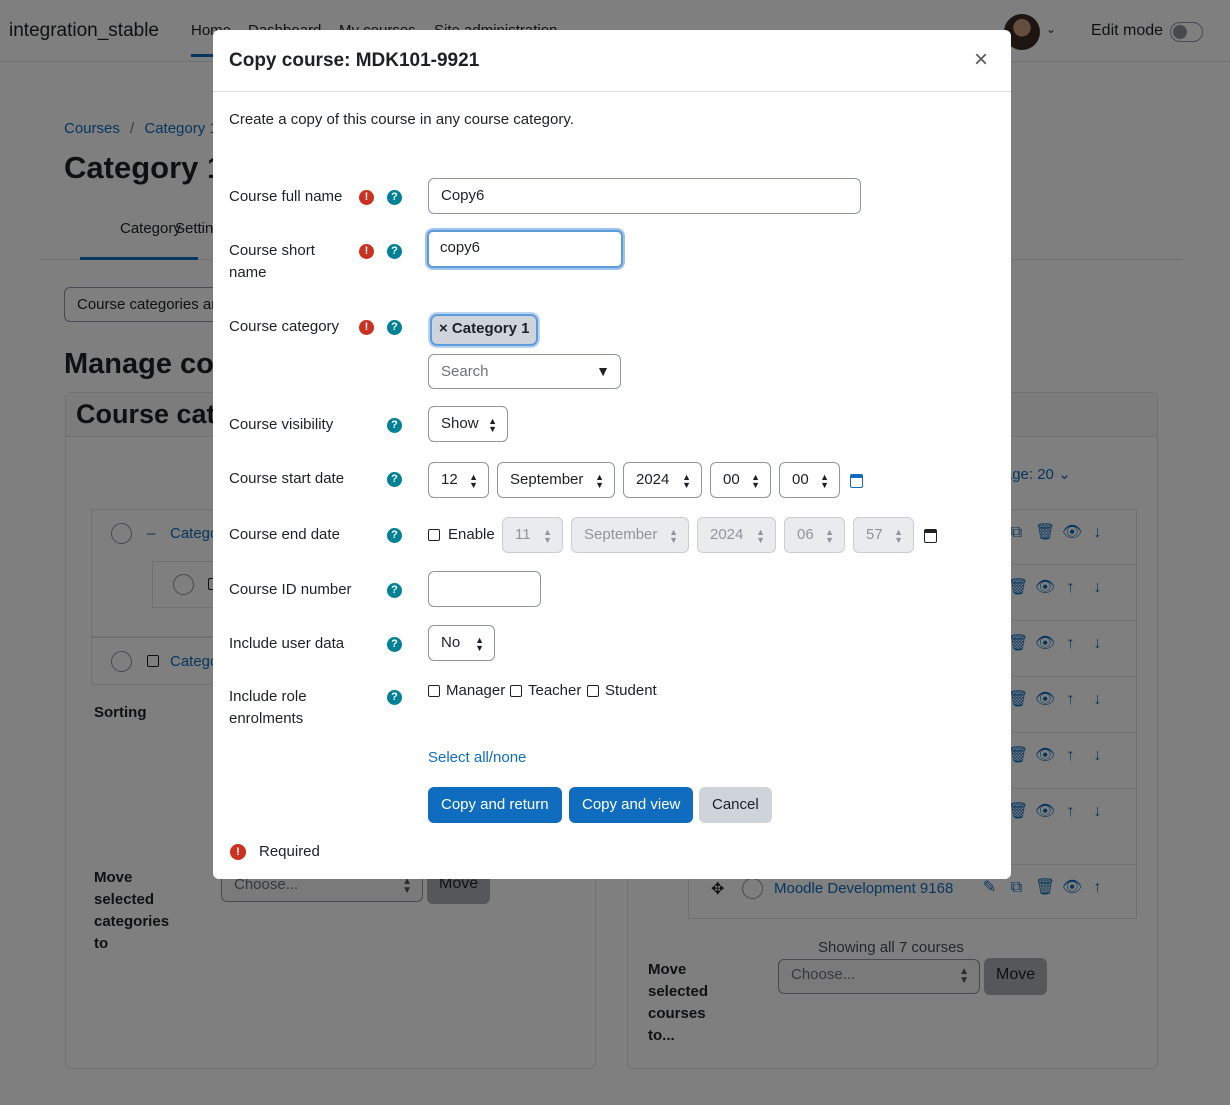 The width and height of the screenshot is (1230, 1105). I want to click on end-month-select: September ▲ ▼, so click(630, 535).